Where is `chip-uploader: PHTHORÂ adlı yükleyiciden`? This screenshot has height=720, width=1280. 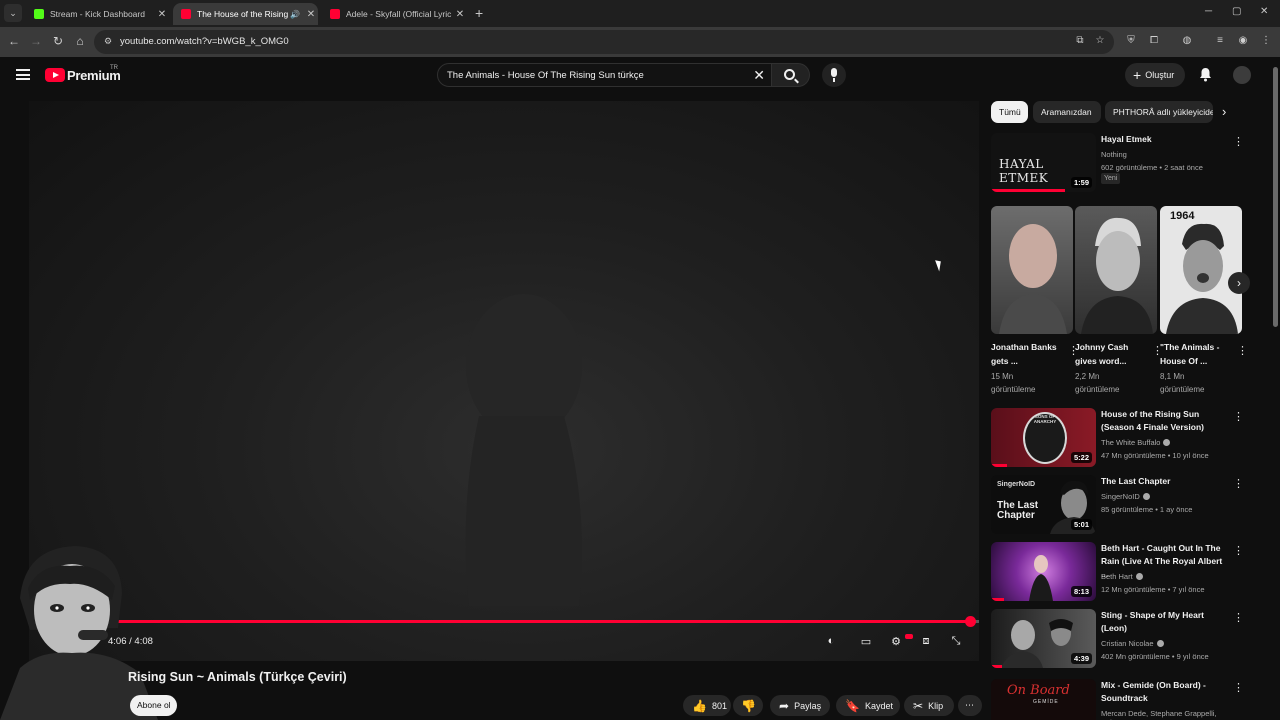
chip-uploader: PHTHORÂ adlı yükleyiciden is located at coordinates (1159, 112).